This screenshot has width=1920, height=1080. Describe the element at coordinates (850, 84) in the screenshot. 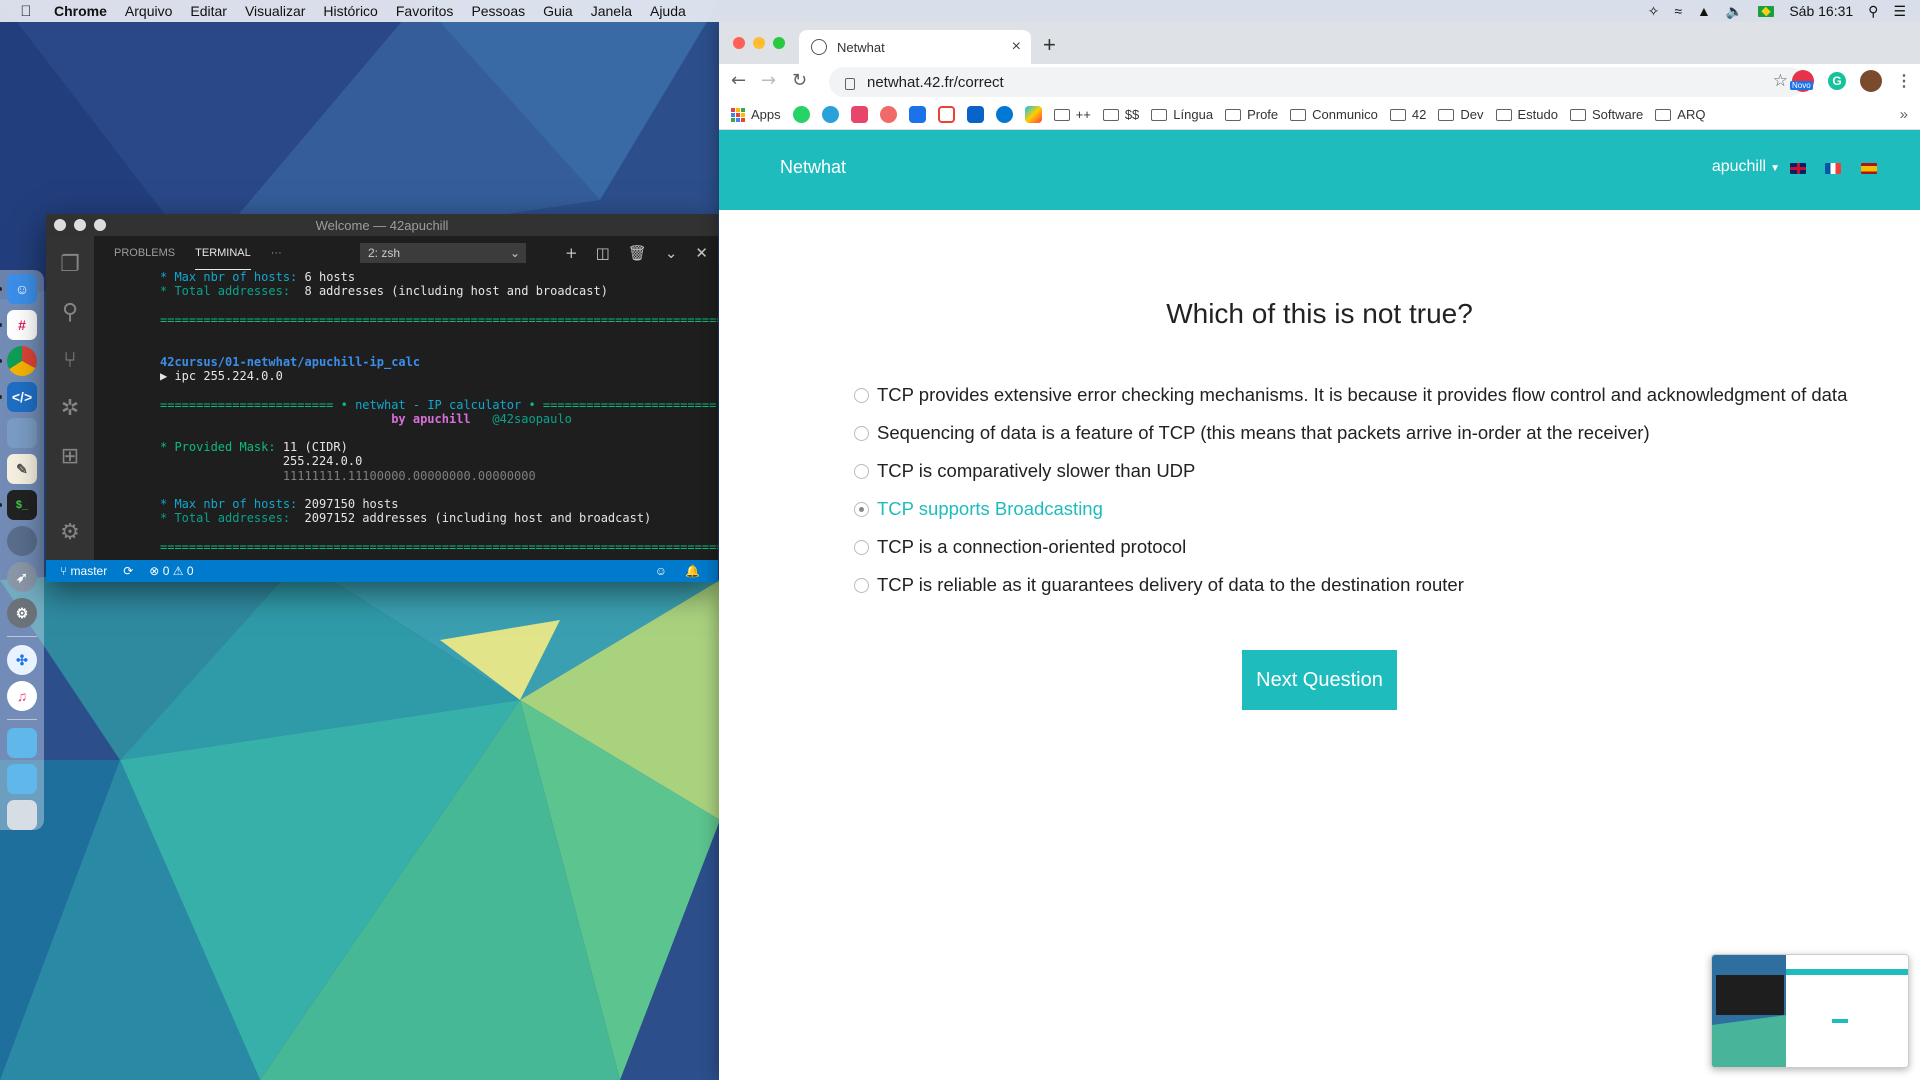

I see `lock-icon` at that location.